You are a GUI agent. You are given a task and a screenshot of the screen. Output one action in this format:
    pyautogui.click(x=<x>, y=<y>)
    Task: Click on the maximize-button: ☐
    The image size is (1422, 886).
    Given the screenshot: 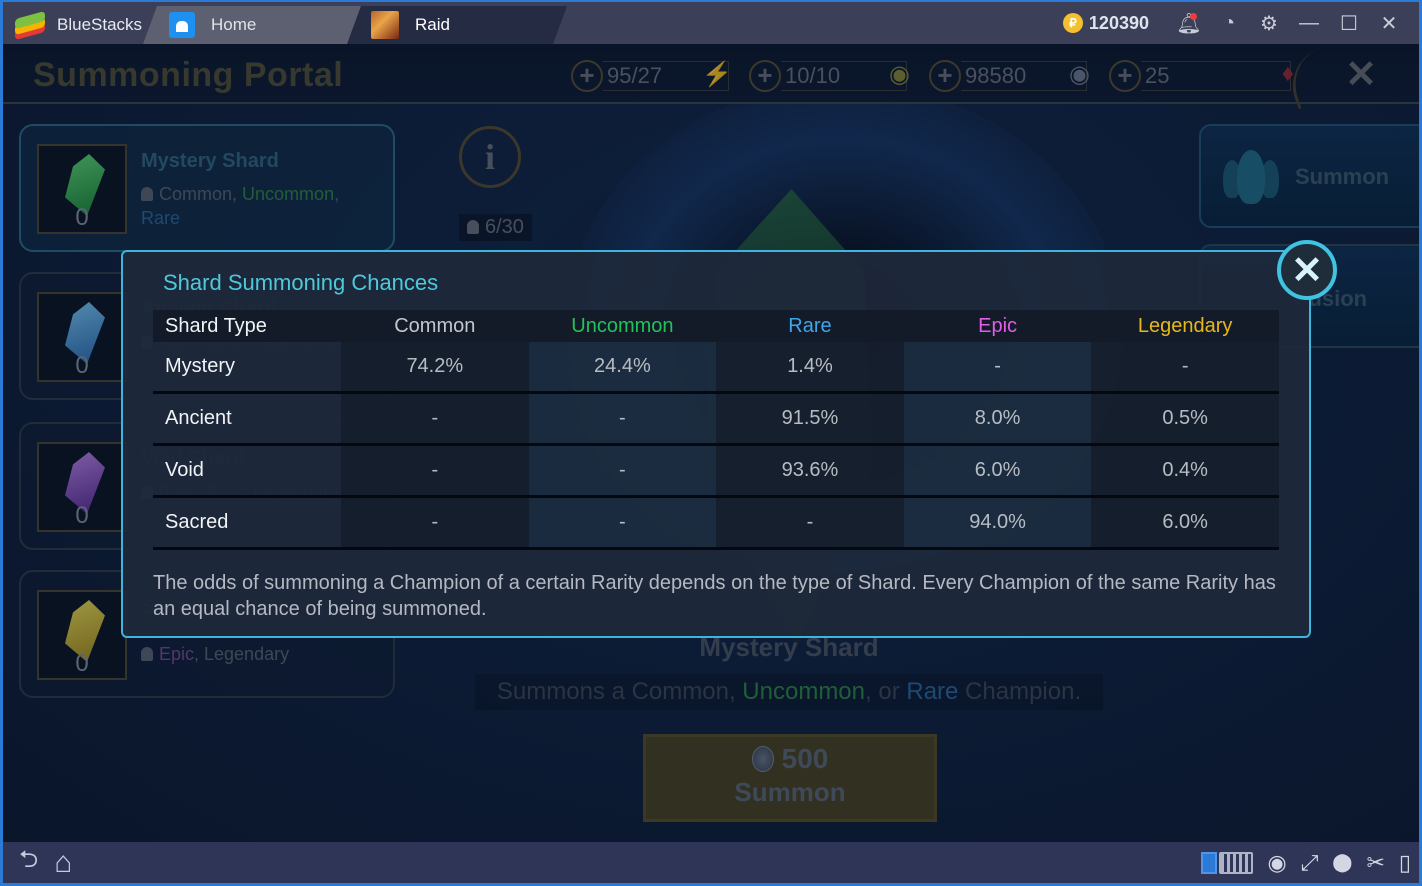 What is the action you would take?
    pyautogui.click(x=1349, y=23)
    